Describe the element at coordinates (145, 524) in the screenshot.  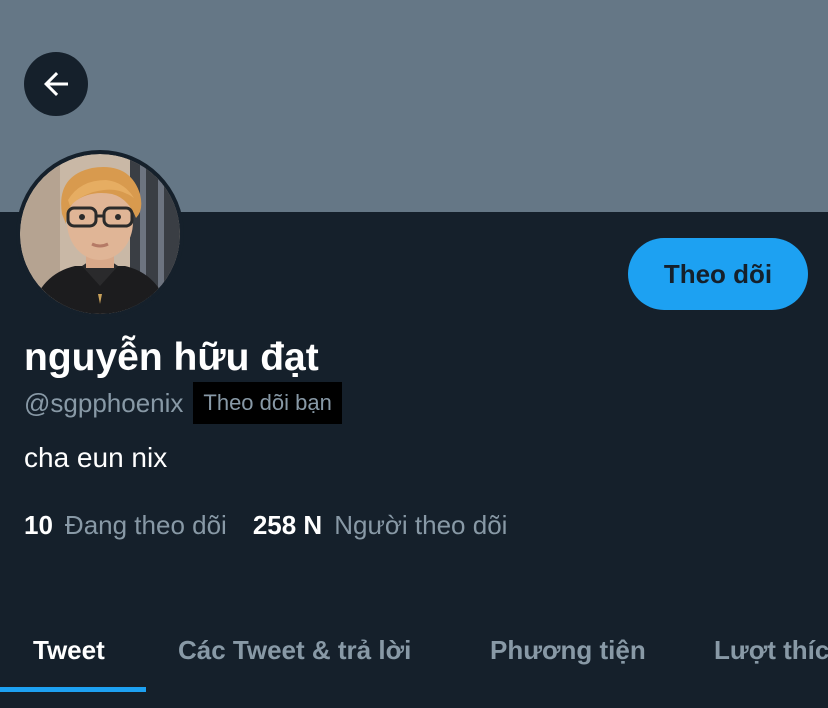
I see `following-label: Đang theo dõi` at that location.